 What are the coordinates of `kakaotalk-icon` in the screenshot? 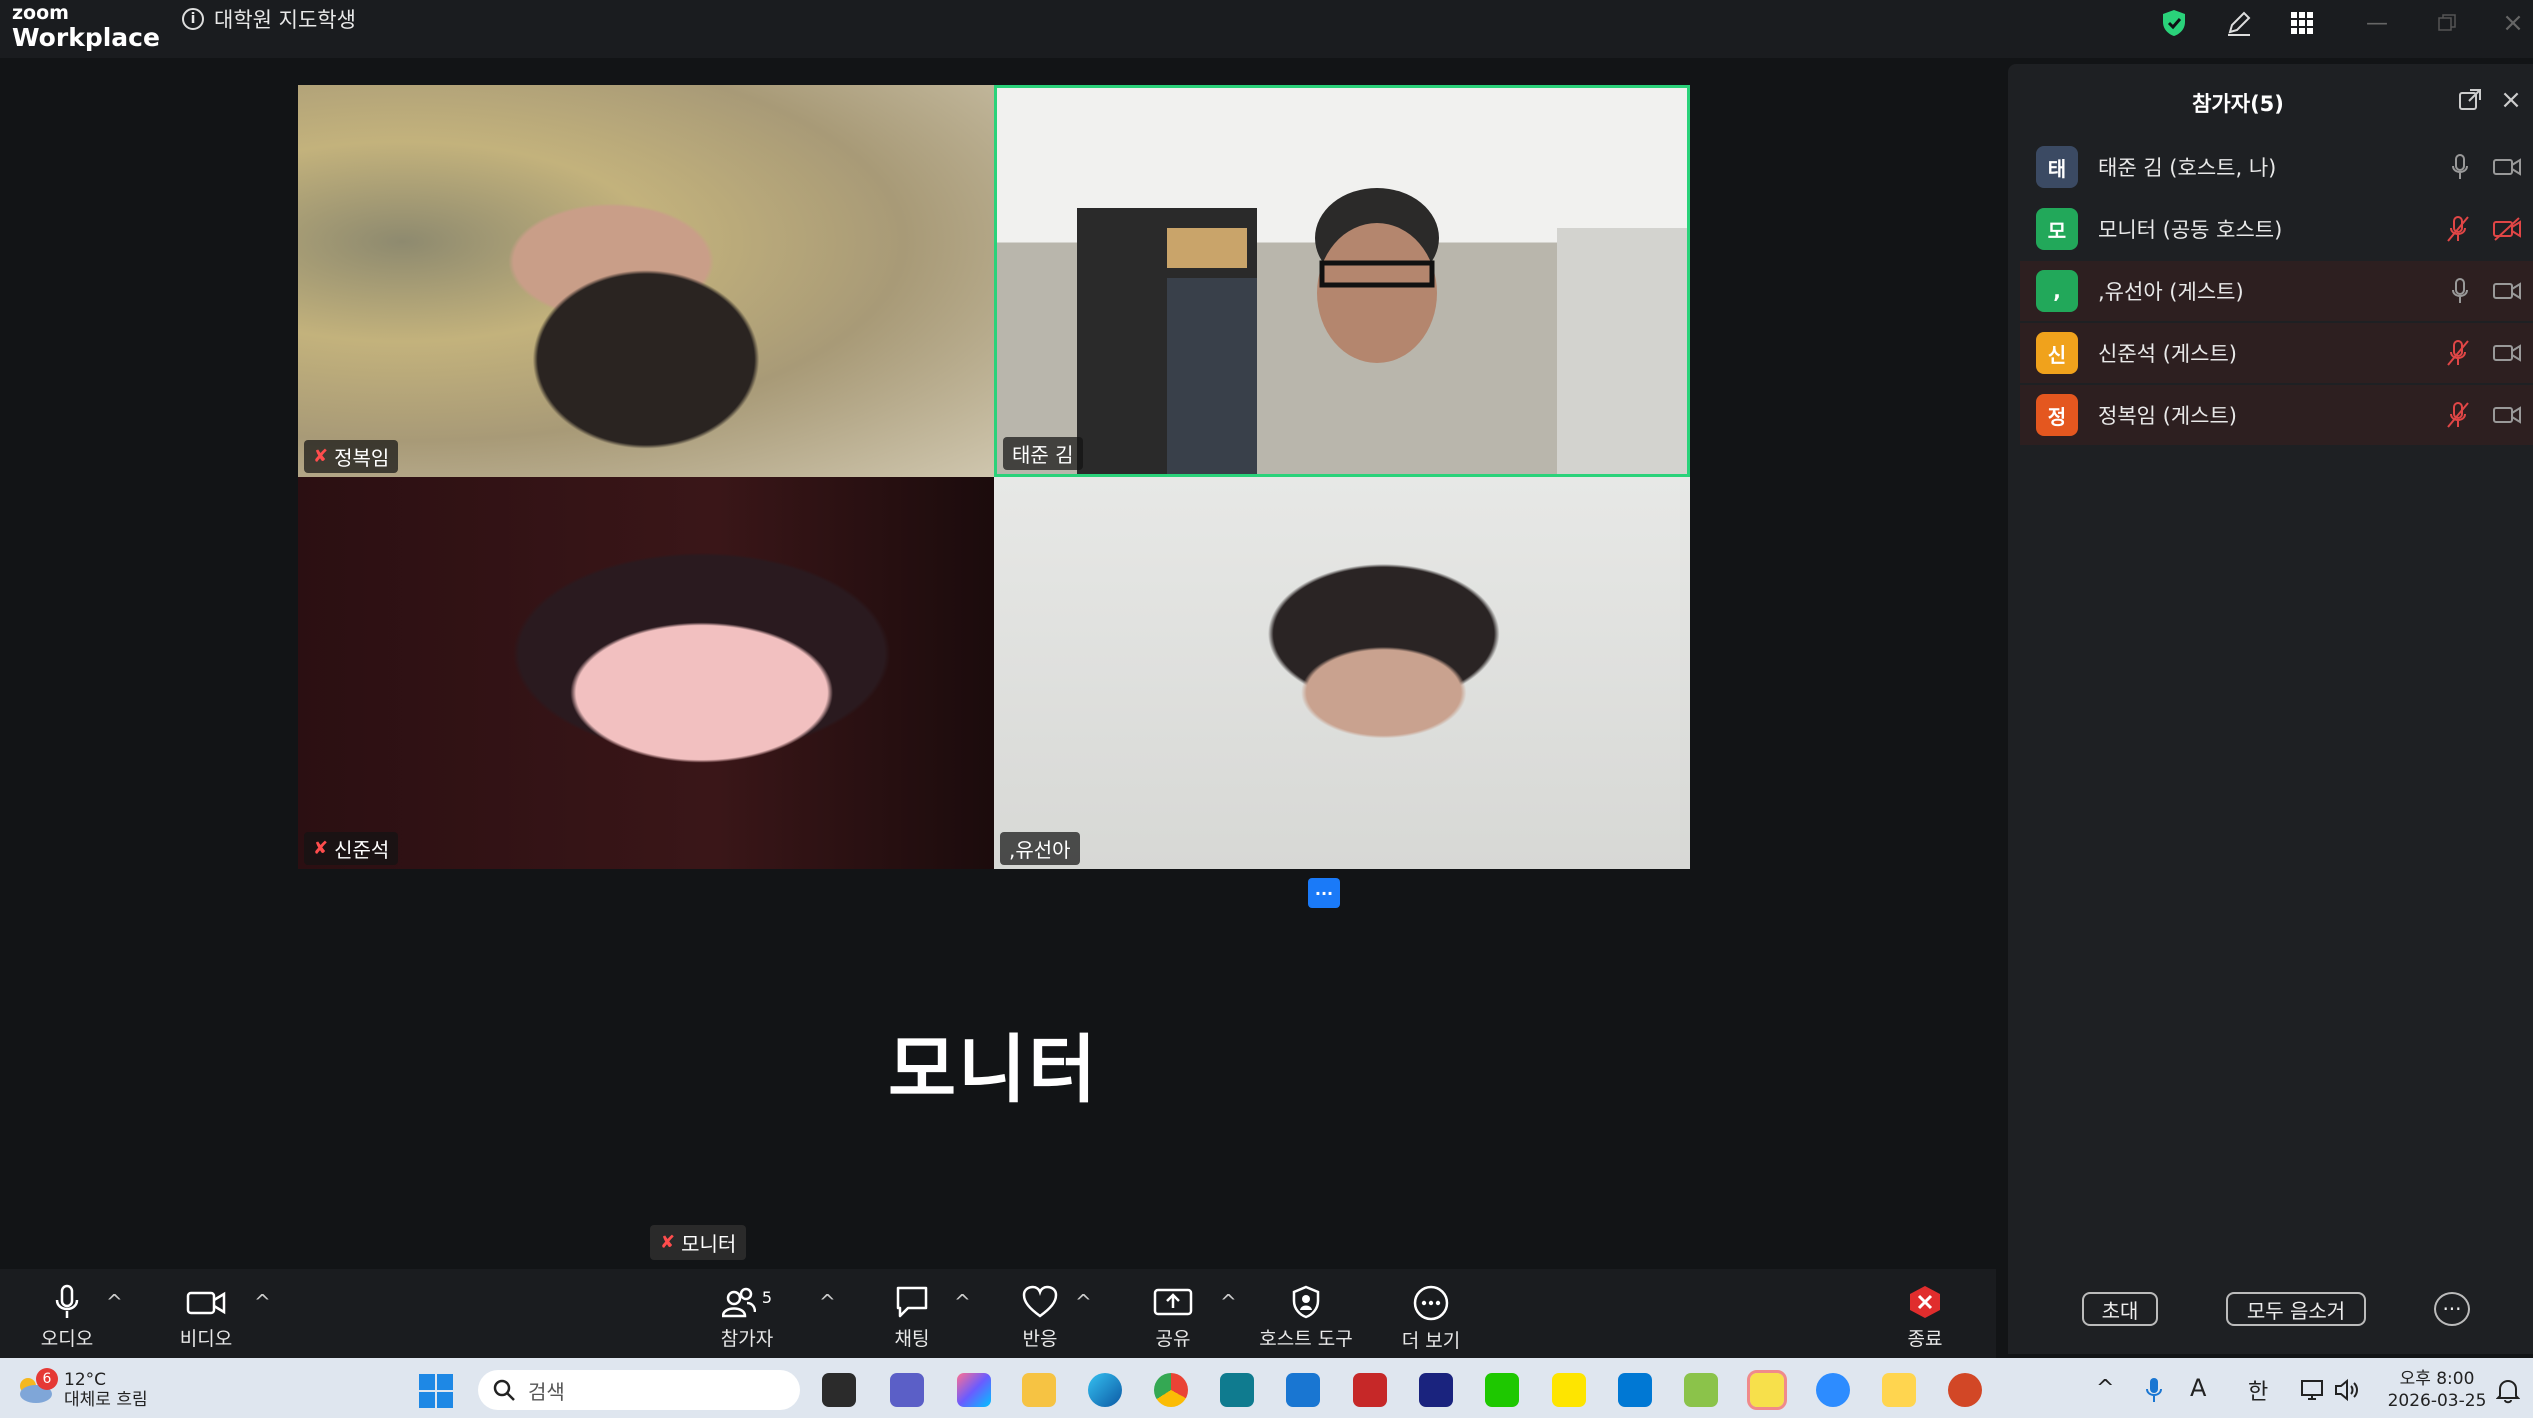 It's located at (1569, 1390).